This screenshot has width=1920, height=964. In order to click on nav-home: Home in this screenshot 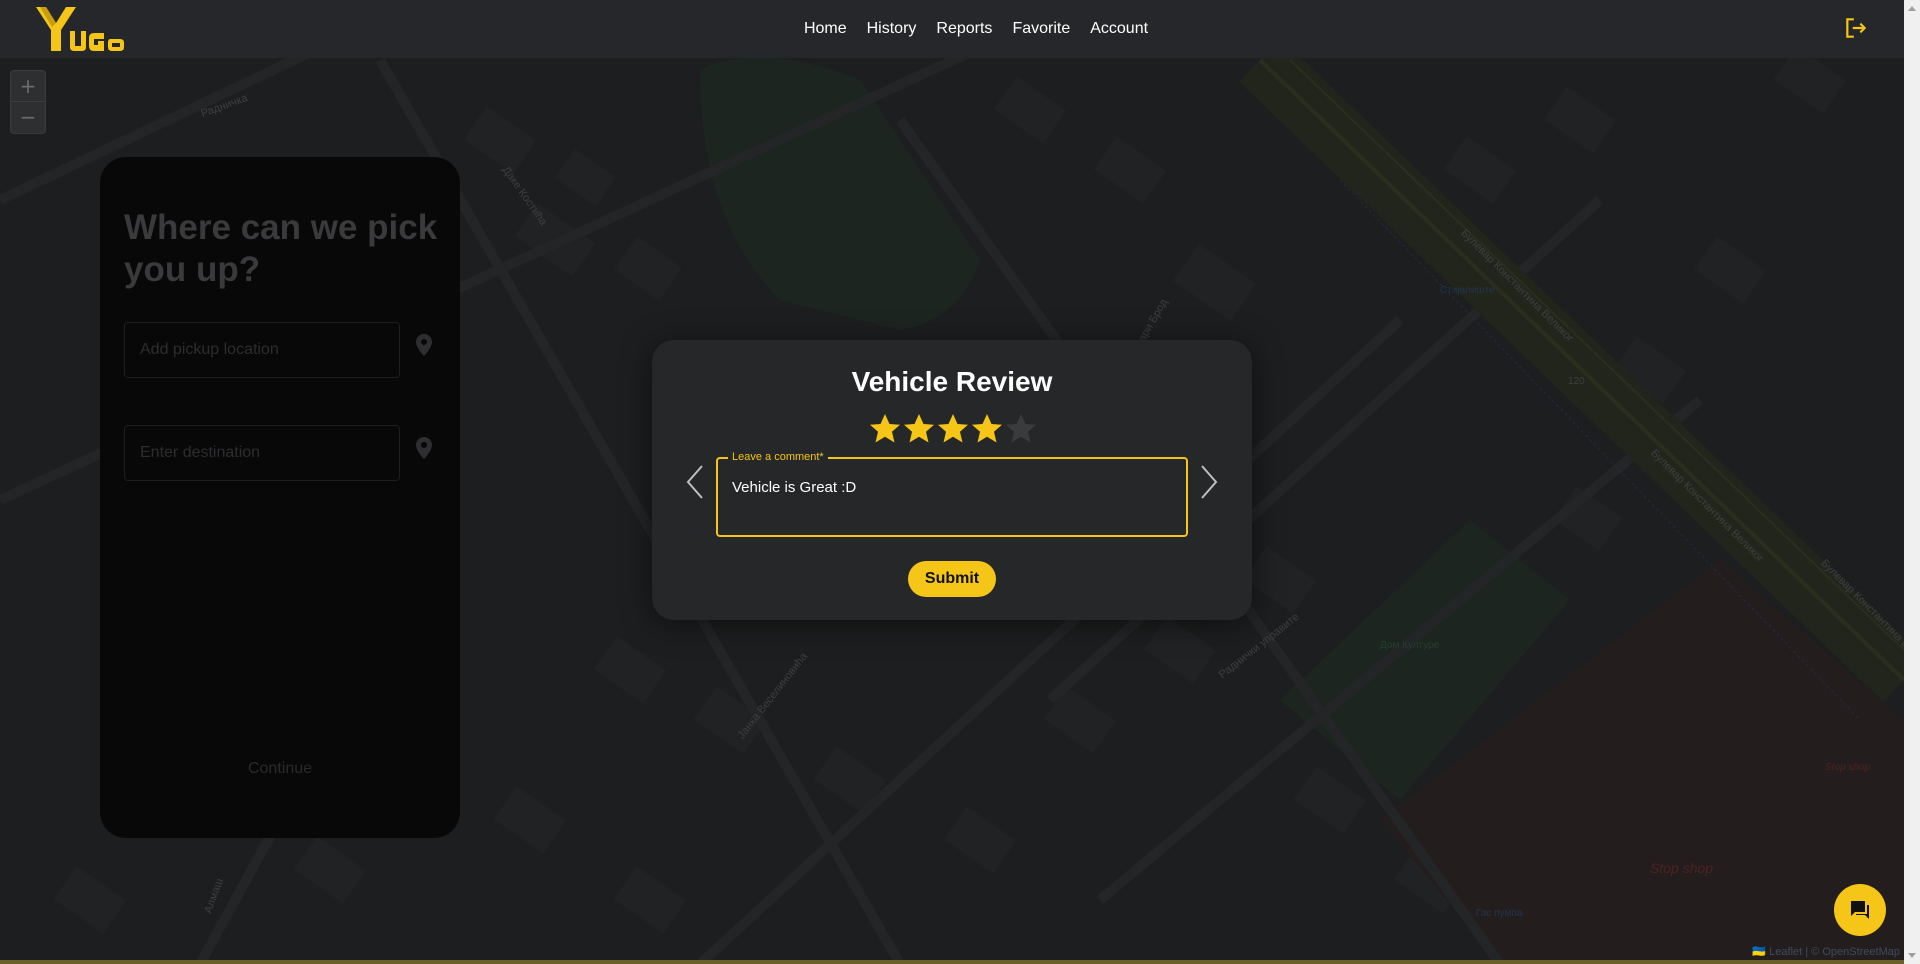, I will do `click(825, 29)`.